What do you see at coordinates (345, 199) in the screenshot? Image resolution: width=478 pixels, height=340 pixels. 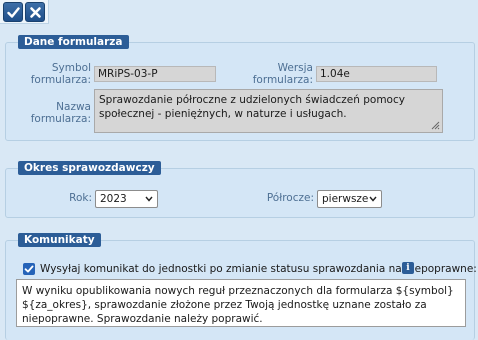 I see `half-select-value: pierwsze` at bounding box center [345, 199].